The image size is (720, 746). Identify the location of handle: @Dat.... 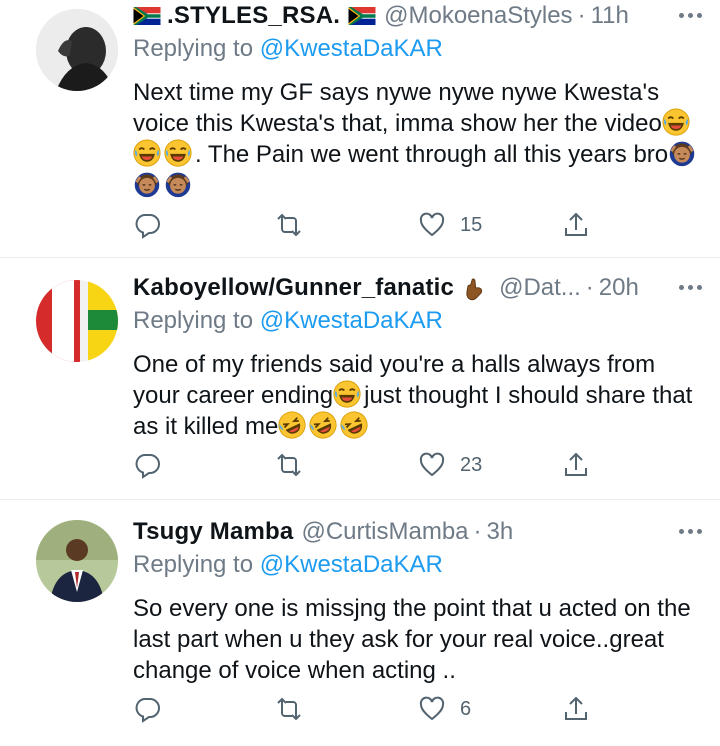
(540, 288).